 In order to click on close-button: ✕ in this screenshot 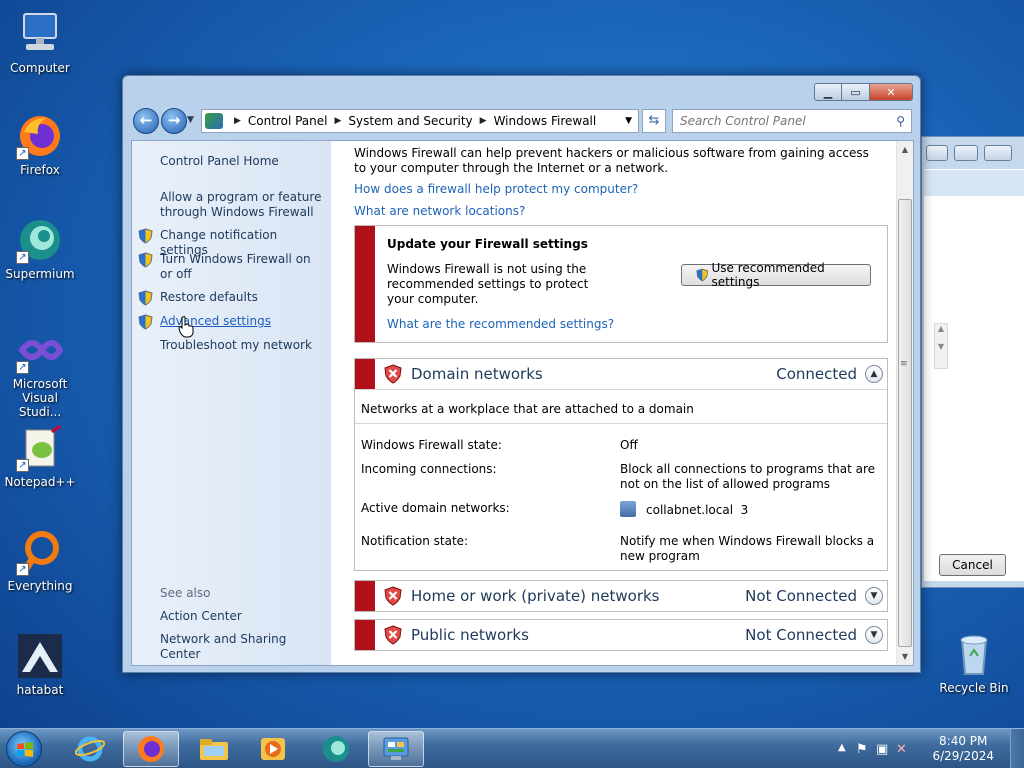, I will do `click(891, 92)`.